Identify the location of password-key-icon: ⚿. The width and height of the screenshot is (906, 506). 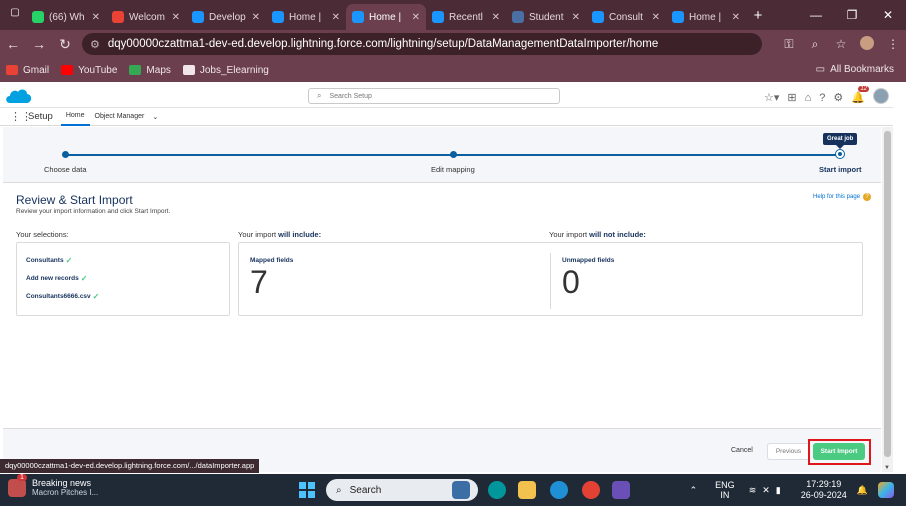
(789, 44).